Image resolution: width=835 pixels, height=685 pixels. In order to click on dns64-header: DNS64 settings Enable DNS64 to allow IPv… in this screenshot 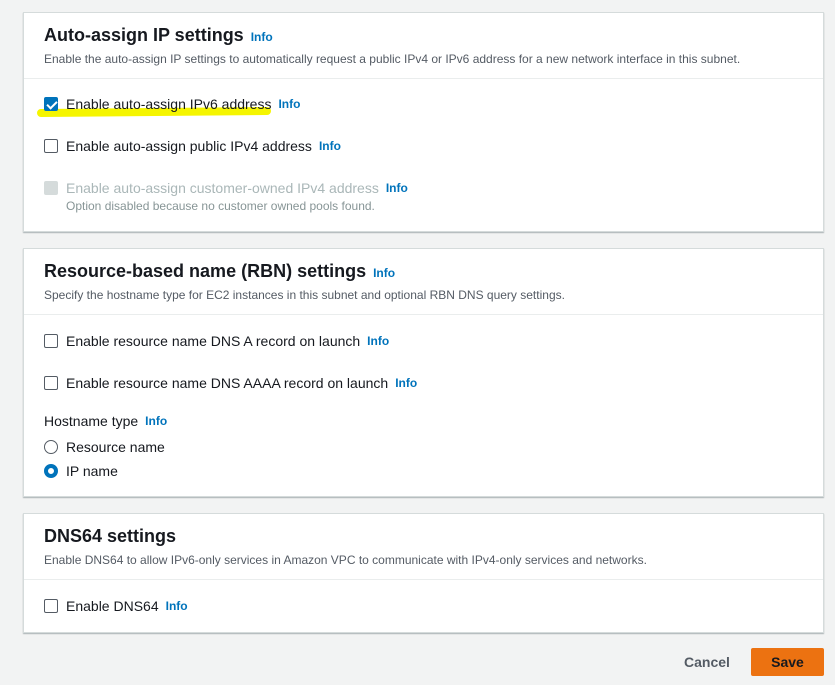, I will do `click(423, 547)`.